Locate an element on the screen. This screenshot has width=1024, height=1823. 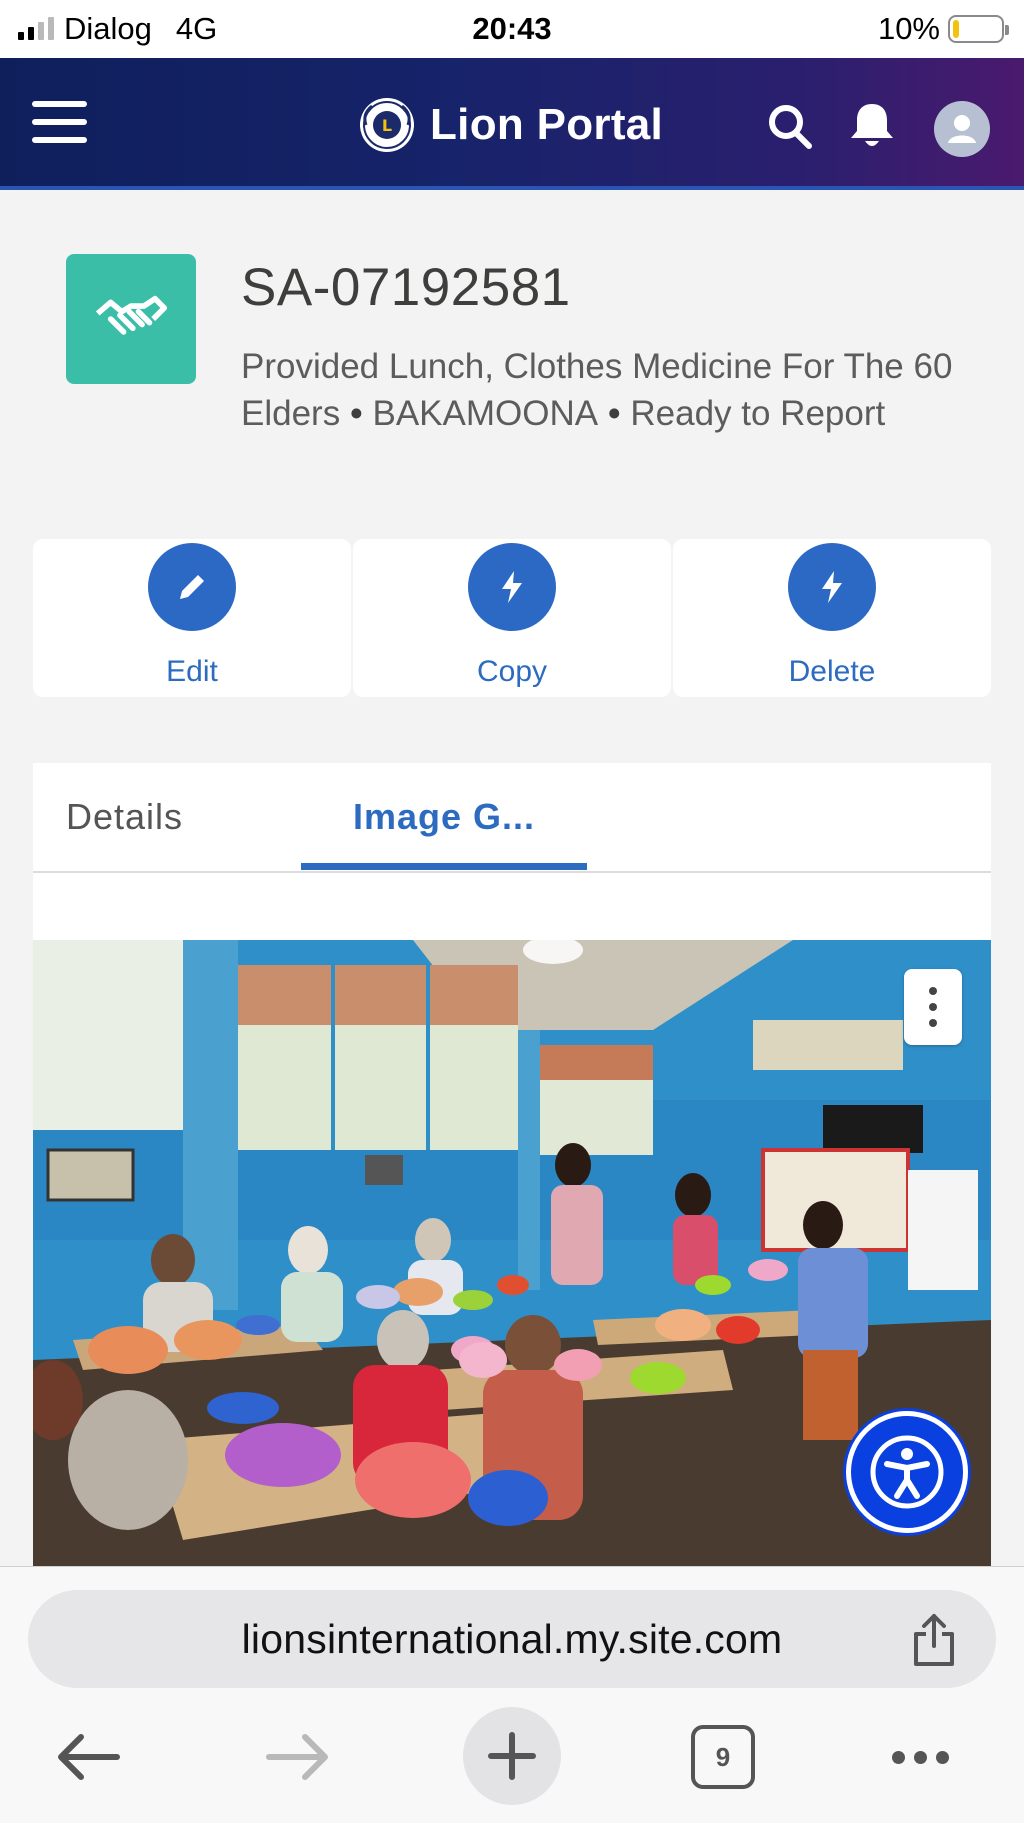
carrier-name: Dialog is located at coordinates (108, 28).